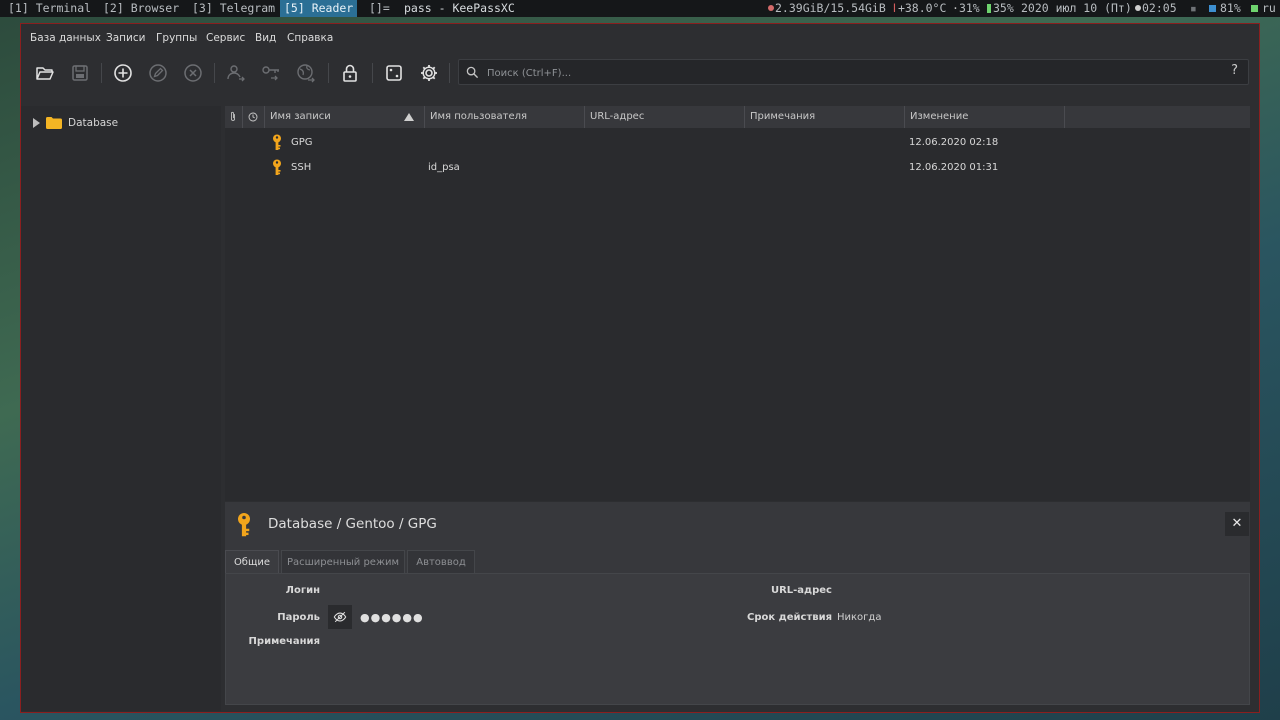 Image resolution: width=1280 pixels, height=720 pixels. What do you see at coordinates (444, 167) in the screenshot?
I see `entry-username: id_psa` at bounding box center [444, 167].